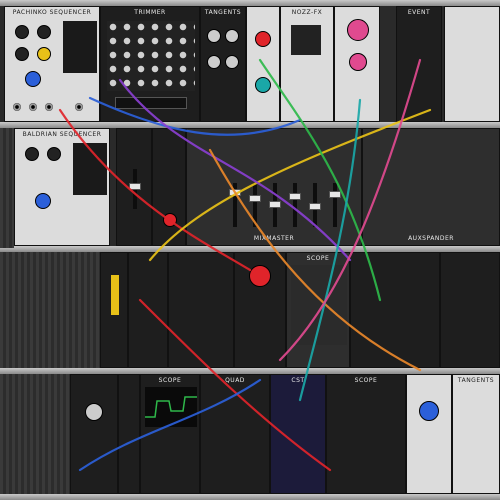  What do you see at coordinates (62, 187) in the screenshot?
I see `module-sequencer-2: BALDRIAN SEQUENCER` at bounding box center [62, 187].